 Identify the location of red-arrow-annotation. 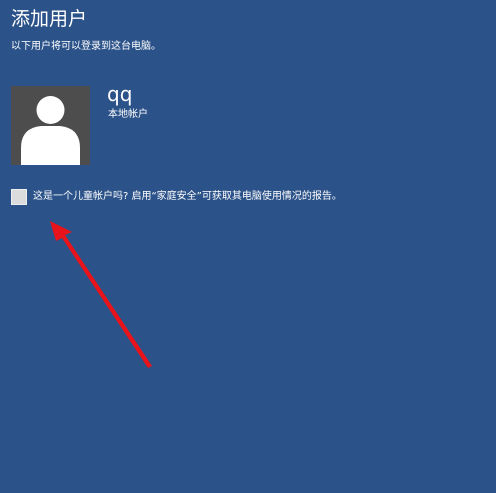
(101, 294).